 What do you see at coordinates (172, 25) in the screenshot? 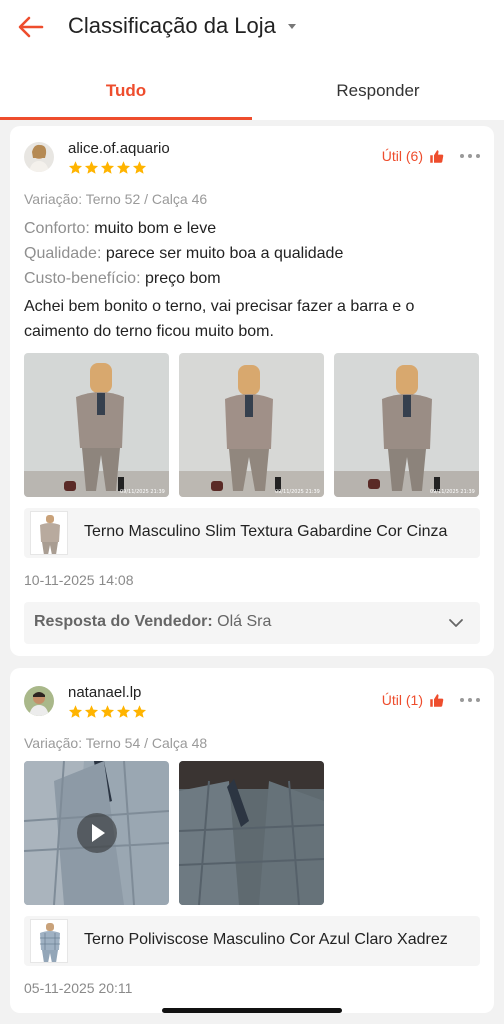
I see `page-title-text: Classificação da Loja` at bounding box center [172, 25].